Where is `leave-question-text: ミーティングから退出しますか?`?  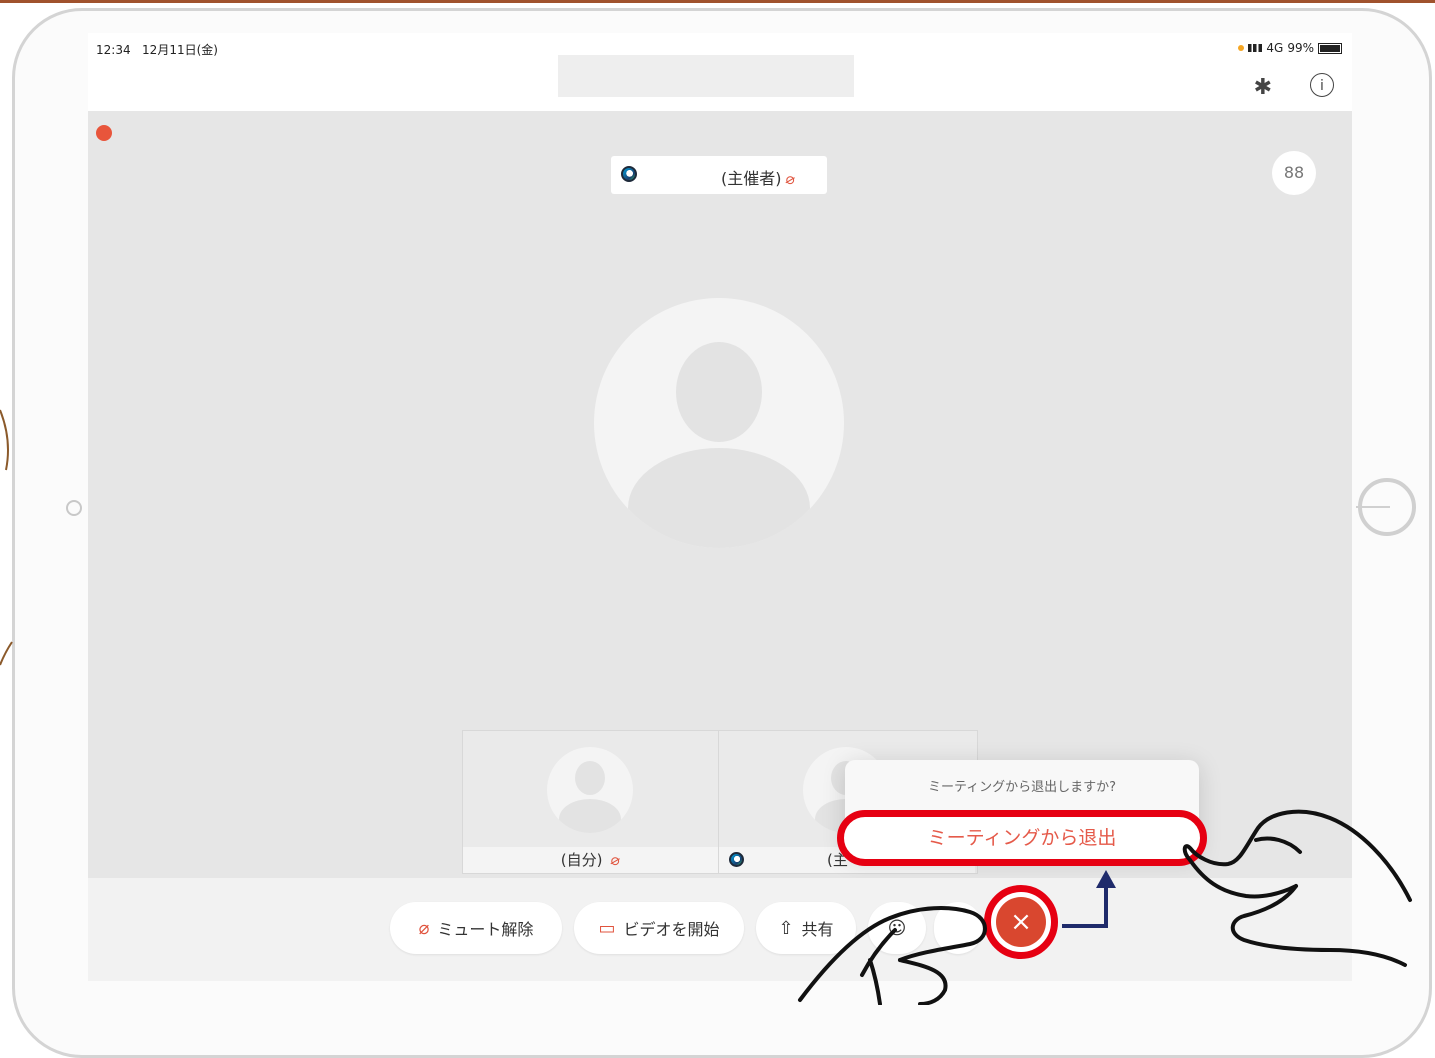
leave-question-text: ミーティングから退出しますか? is located at coordinates (1022, 787).